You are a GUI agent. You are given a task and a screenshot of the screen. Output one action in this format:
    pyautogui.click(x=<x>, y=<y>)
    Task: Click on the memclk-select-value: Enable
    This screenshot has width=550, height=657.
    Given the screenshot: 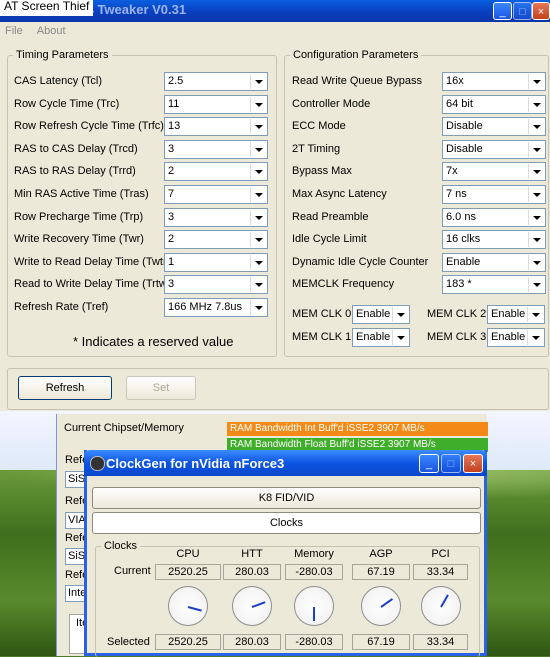 What is the action you would take?
    pyautogui.click(x=373, y=337)
    